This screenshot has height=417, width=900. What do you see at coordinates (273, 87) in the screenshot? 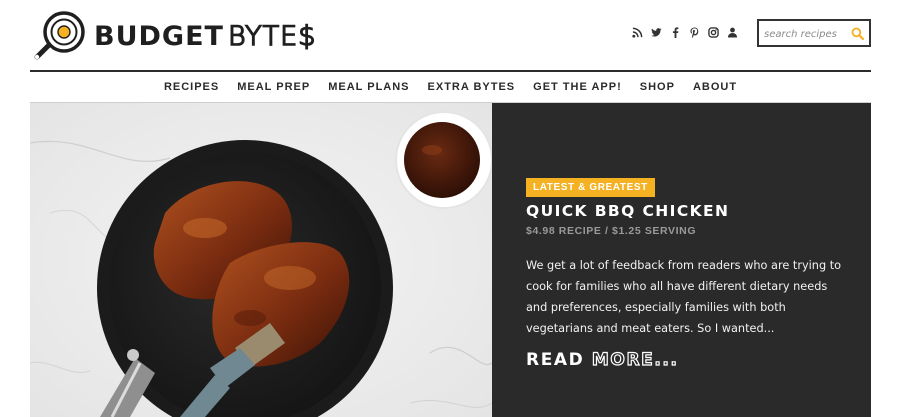
I see `nav-item-meal-prep: MEAL PREP` at bounding box center [273, 87].